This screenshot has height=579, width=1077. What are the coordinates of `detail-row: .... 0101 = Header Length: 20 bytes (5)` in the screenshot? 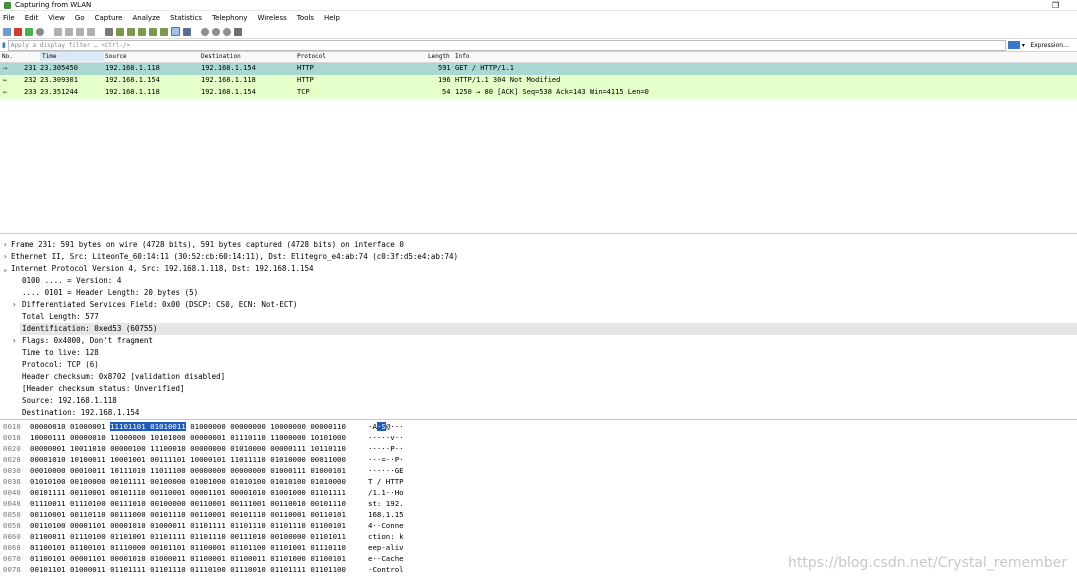 It's located at (538, 293).